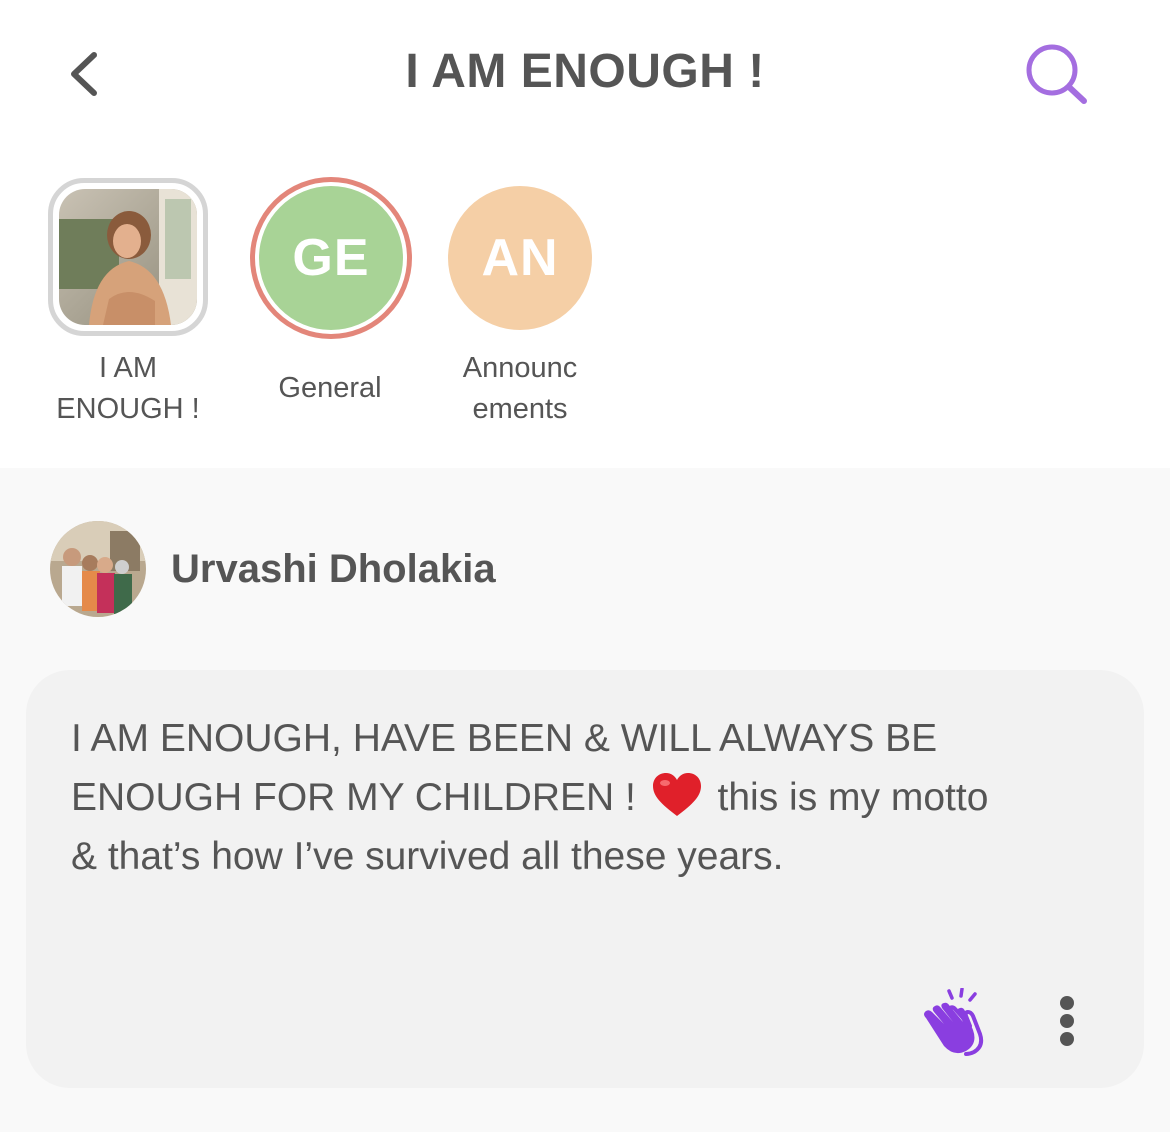  I want to click on channel-announcements: AN, so click(520, 258).